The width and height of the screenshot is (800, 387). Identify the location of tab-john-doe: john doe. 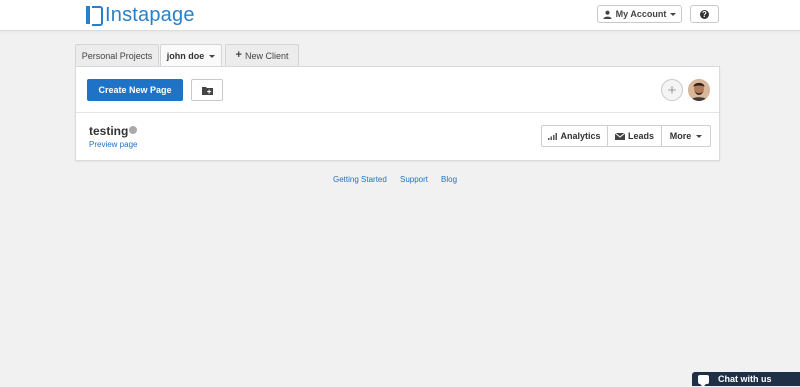
(191, 55).